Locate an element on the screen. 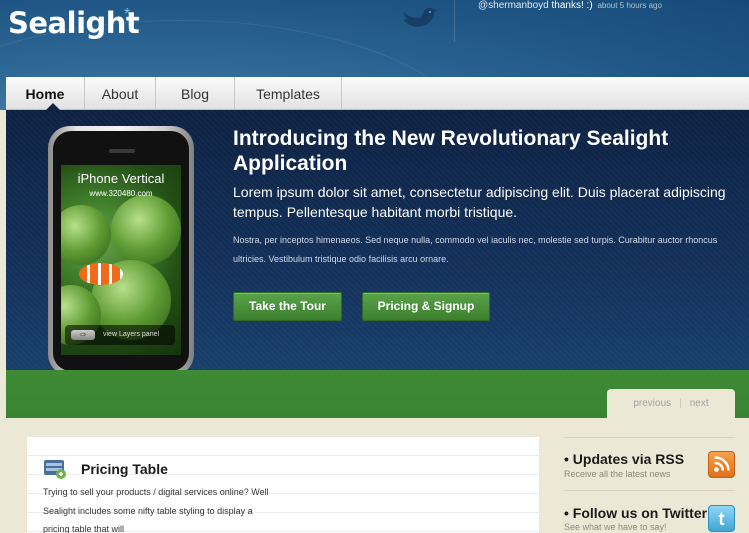 The image size is (749, 533). twitter-bird-icon is located at coordinates (421, 17).